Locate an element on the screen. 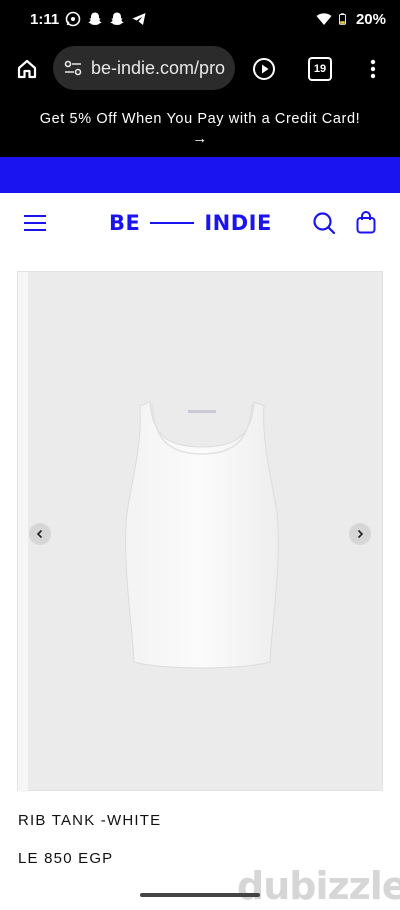  chevron-left-icon is located at coordinates (39, 534).